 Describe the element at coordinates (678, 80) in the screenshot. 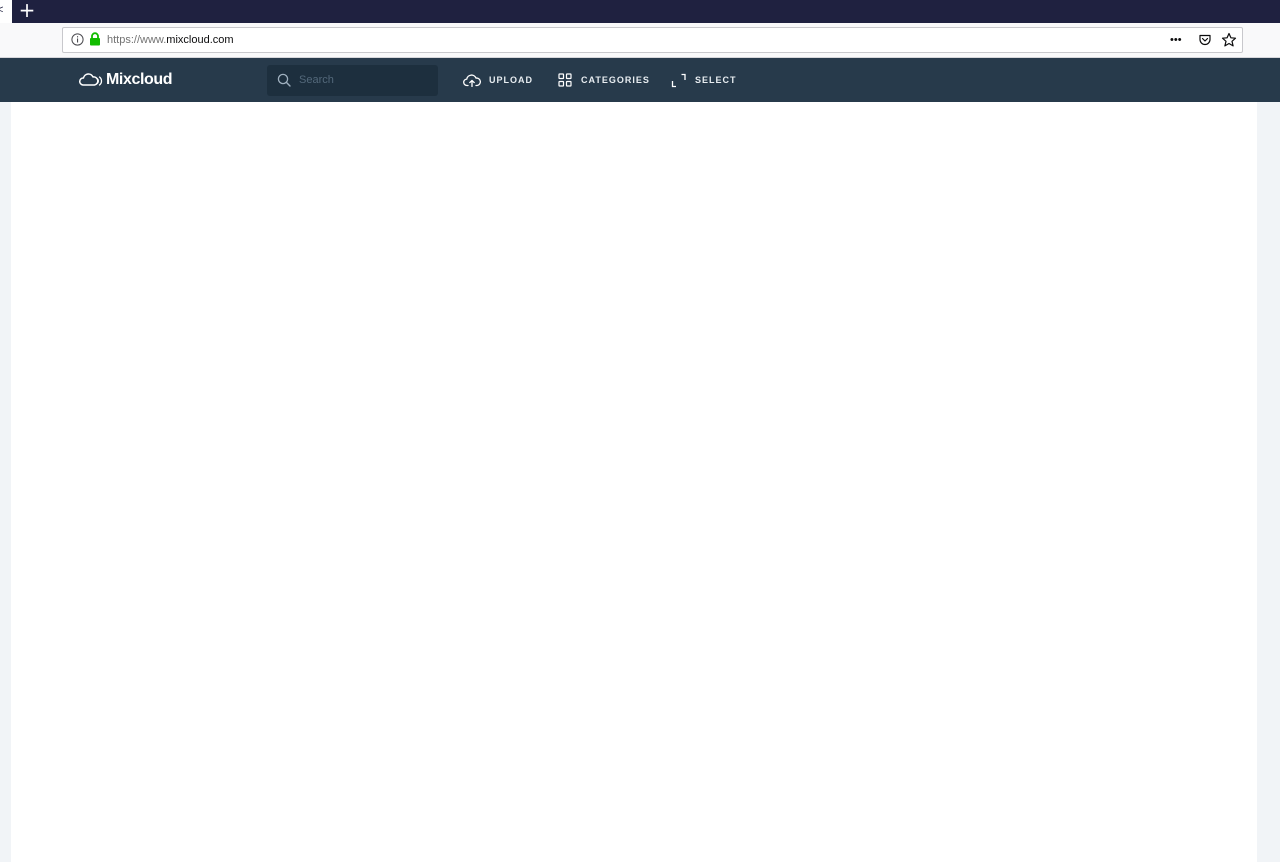

I see `select-brackets-icon` at that location.